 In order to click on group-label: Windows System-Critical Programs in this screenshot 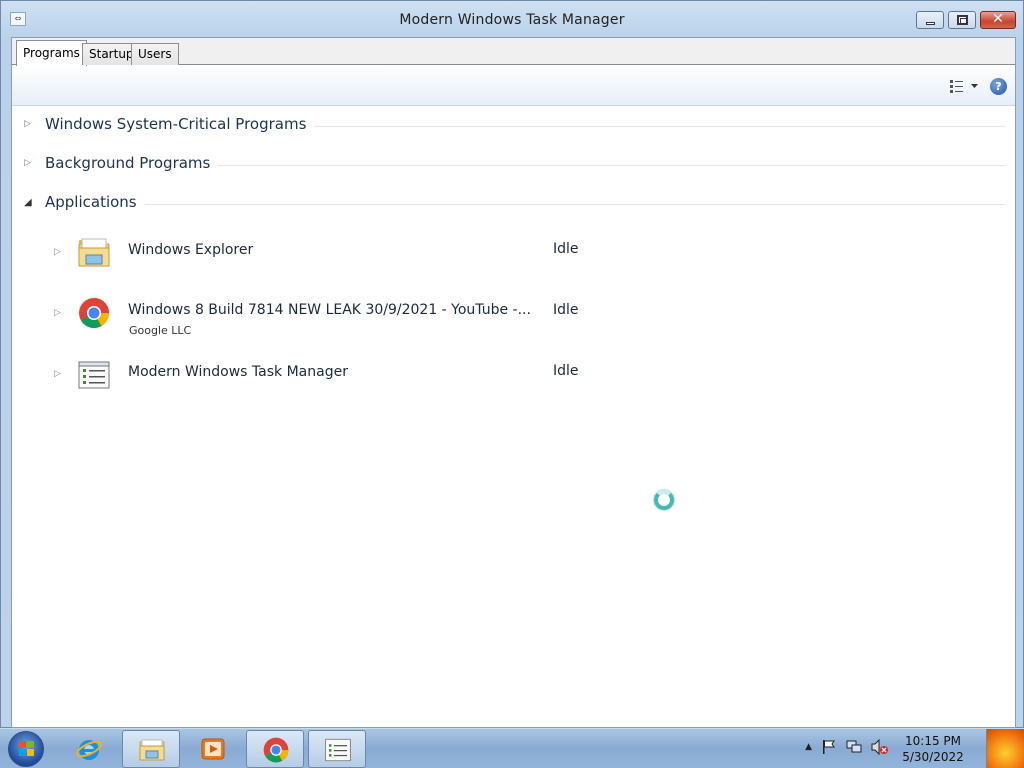, I will do `click(180, 124)`.